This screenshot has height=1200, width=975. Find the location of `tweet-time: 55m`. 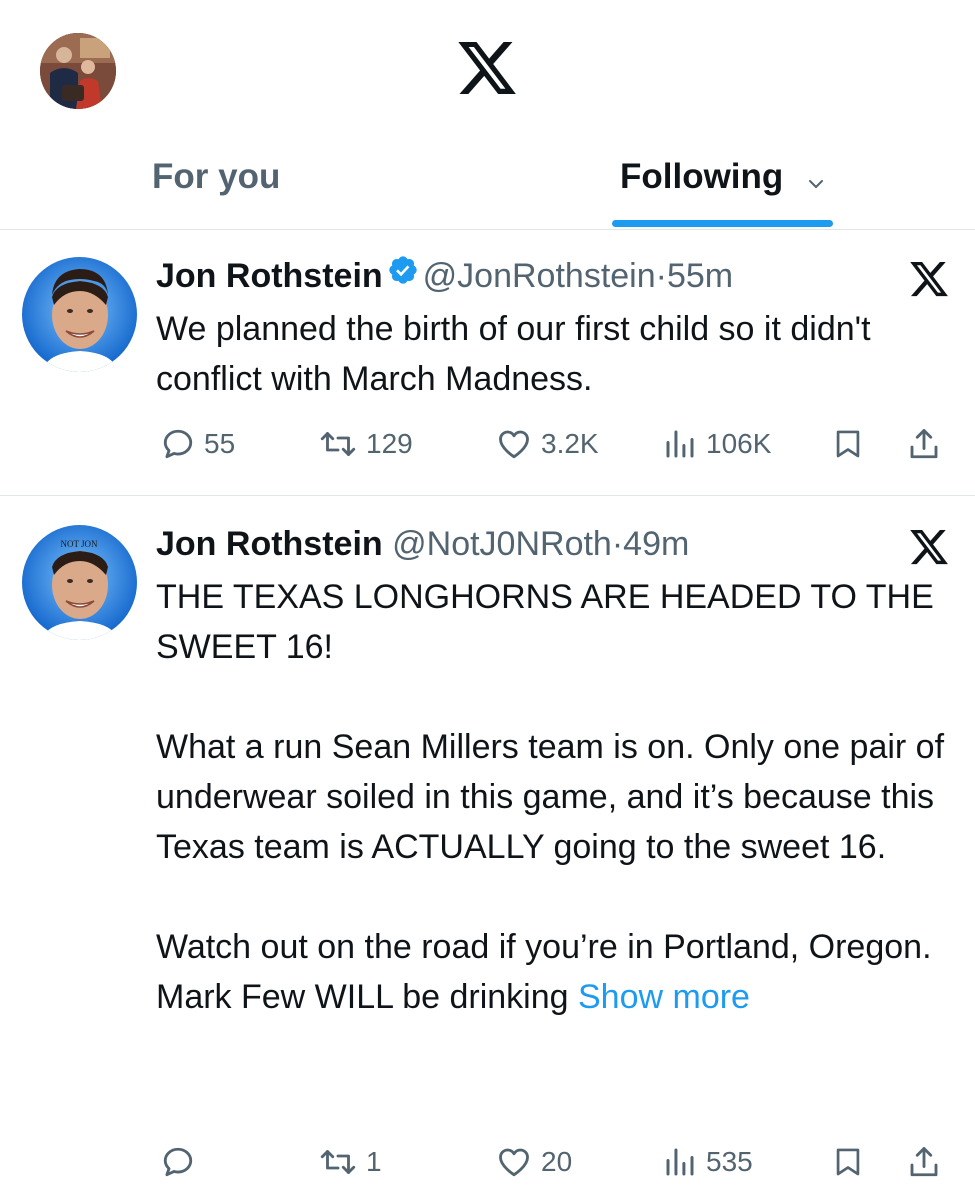

tweet-time: 55m is located at coordinates (700, 276).